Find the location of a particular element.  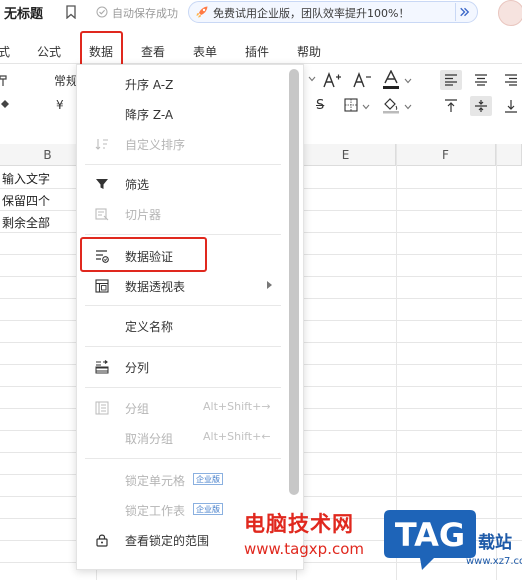

menu-item-pivot-table: 数据透视表 is located at coordinates (183, 286).